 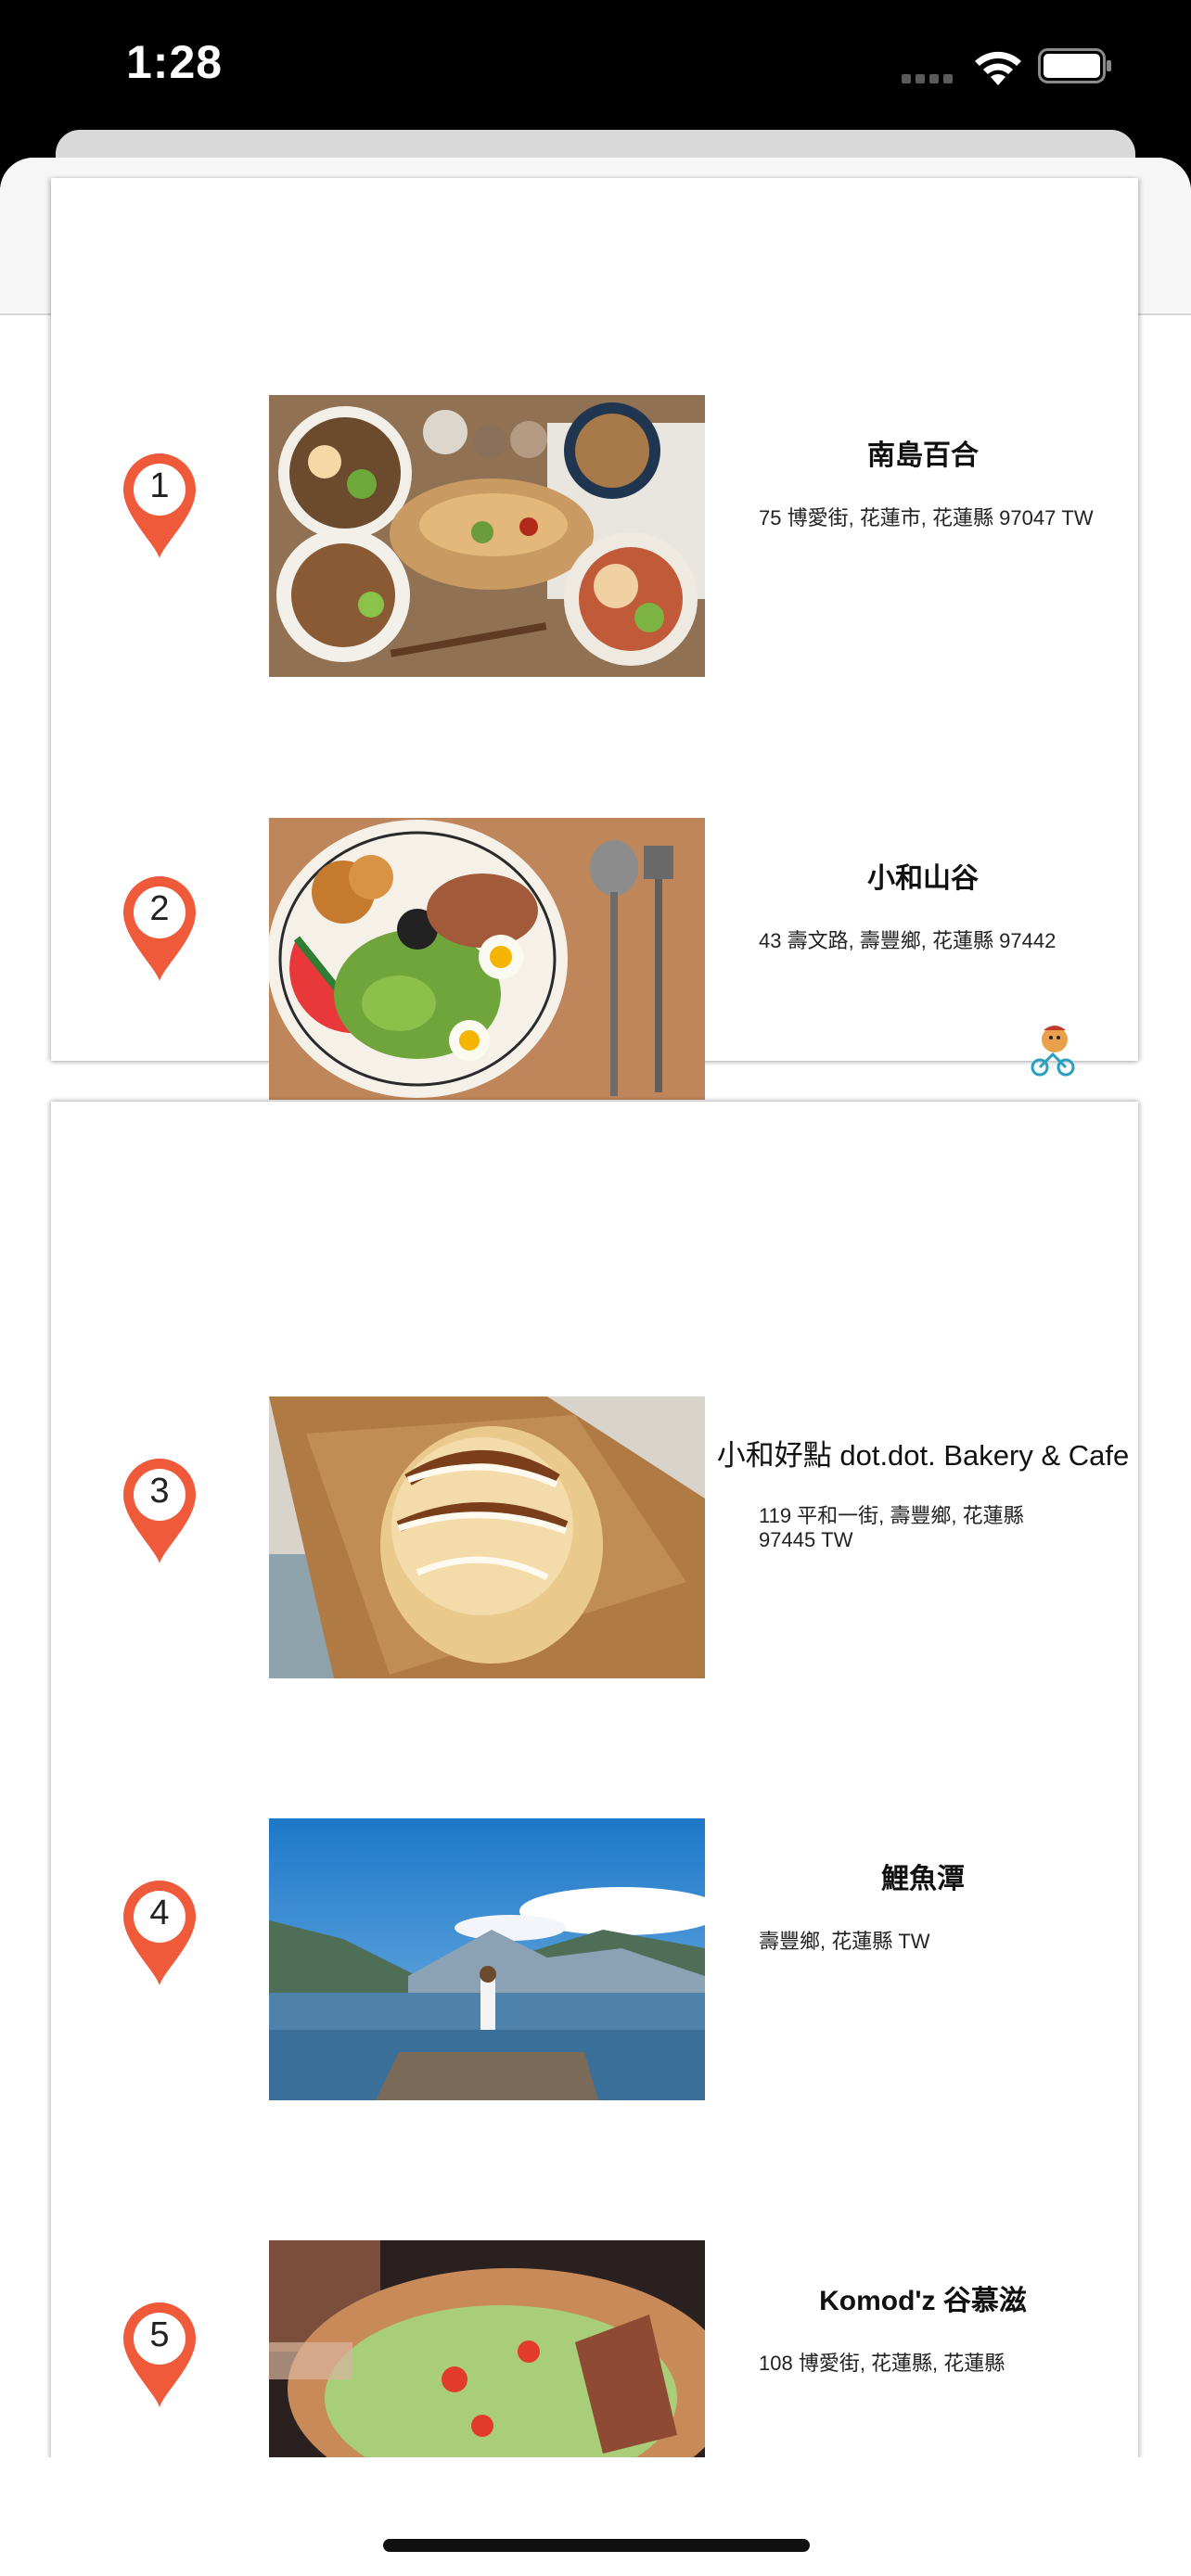 I want to click on home-indicator, so click(x=597, y=2545).